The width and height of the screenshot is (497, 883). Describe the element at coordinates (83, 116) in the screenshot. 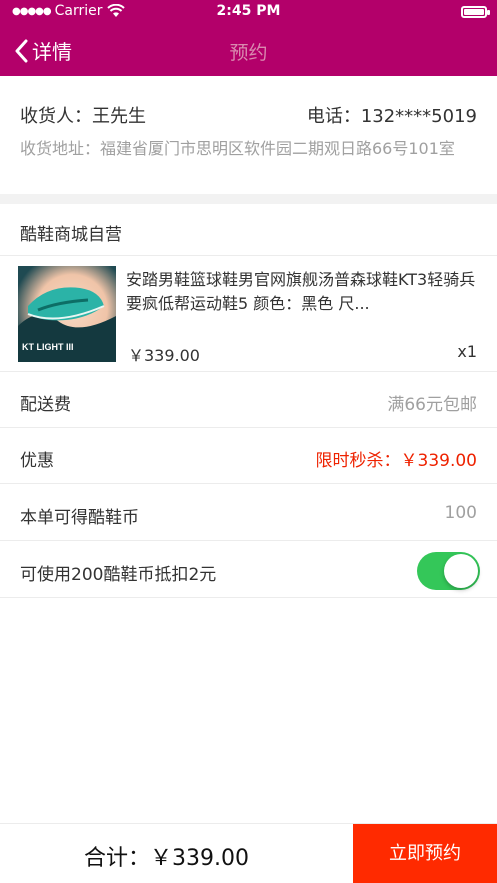

I see `receiver-name: 收货人：王先生` at that location.